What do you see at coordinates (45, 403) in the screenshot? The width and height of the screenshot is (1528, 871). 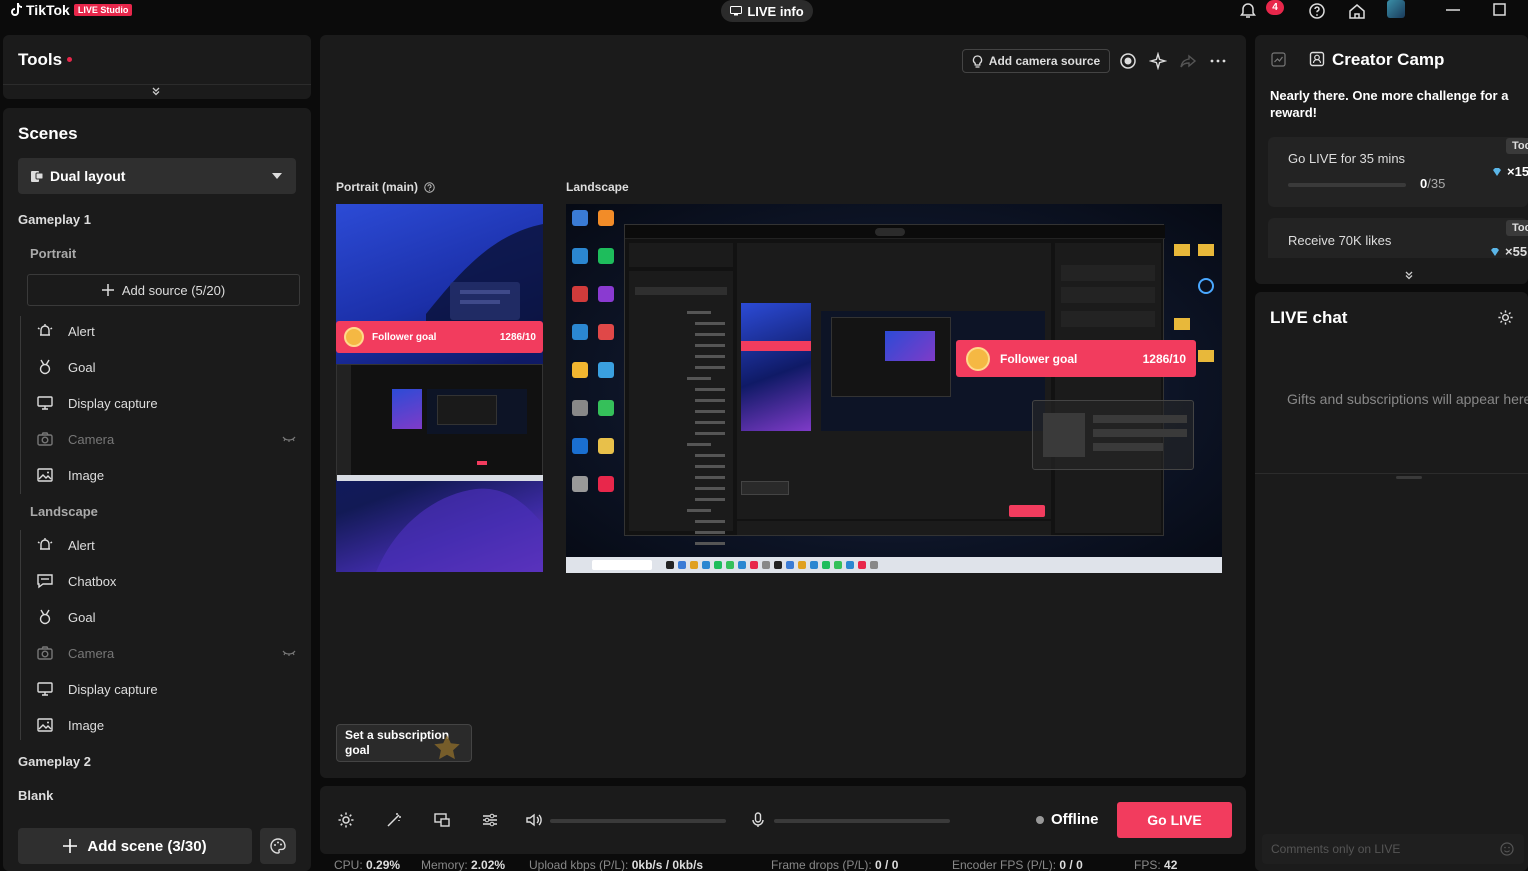 I see `display-icon` at bounding box center [45, 403].